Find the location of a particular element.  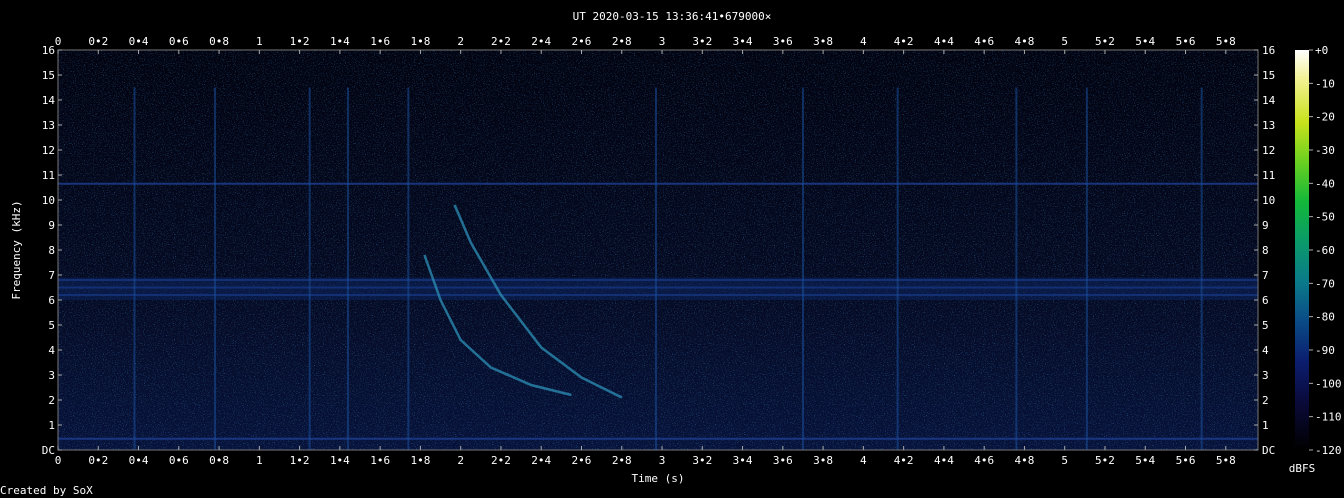

x-axis-title: Time (s) is located at coordinates (658, 478).